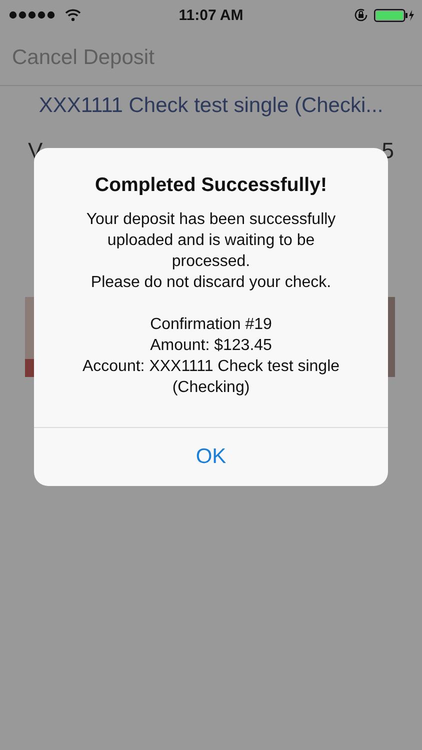 The height and width of the screenshot is (750, 422). What do you see at coordinates (394, 15) in the screenshot?
I see `battery-icon` at bounding box center [394, 15].